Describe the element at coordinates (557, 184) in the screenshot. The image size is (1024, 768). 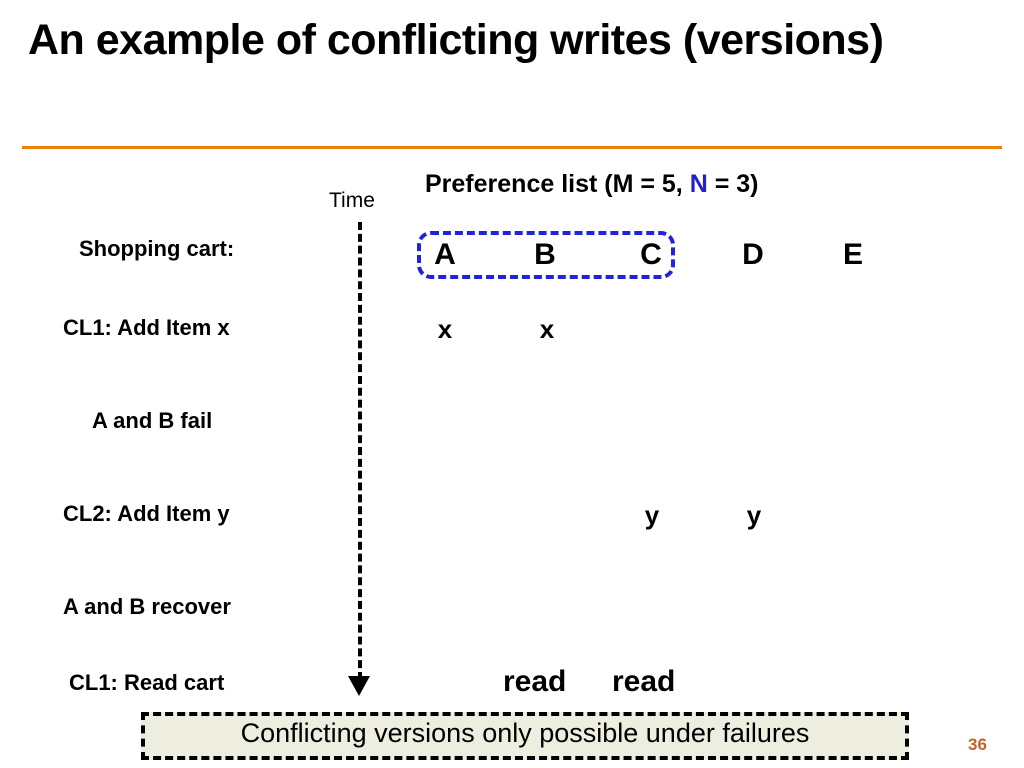
I see `preference-list-prefix: Preference list (M = 5,` at that location.